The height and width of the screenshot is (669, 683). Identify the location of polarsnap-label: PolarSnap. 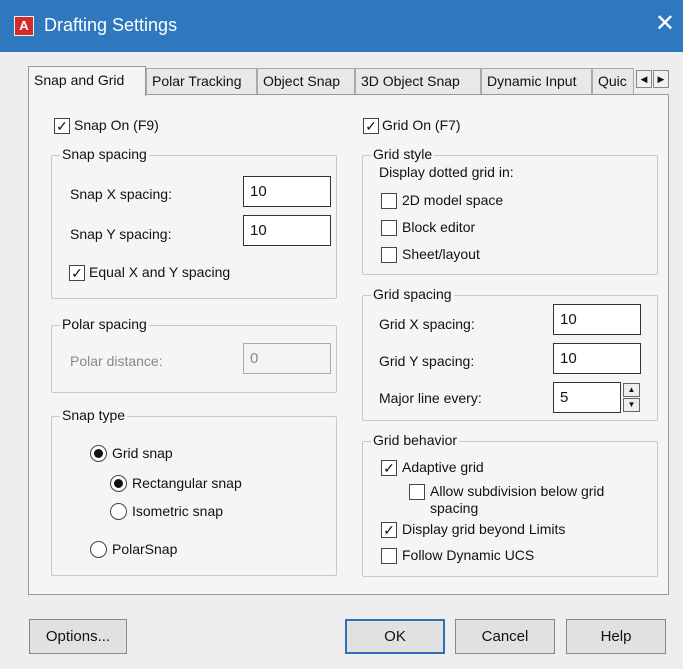
(145, 549).